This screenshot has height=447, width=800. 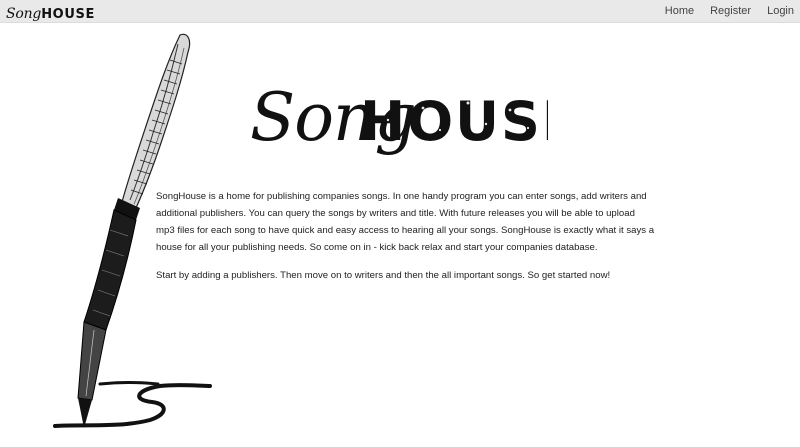 What do you see at coordinates (780, 11) in the screenshot?
I see `nav-login-link: Login` at bounding box center [780, 11].